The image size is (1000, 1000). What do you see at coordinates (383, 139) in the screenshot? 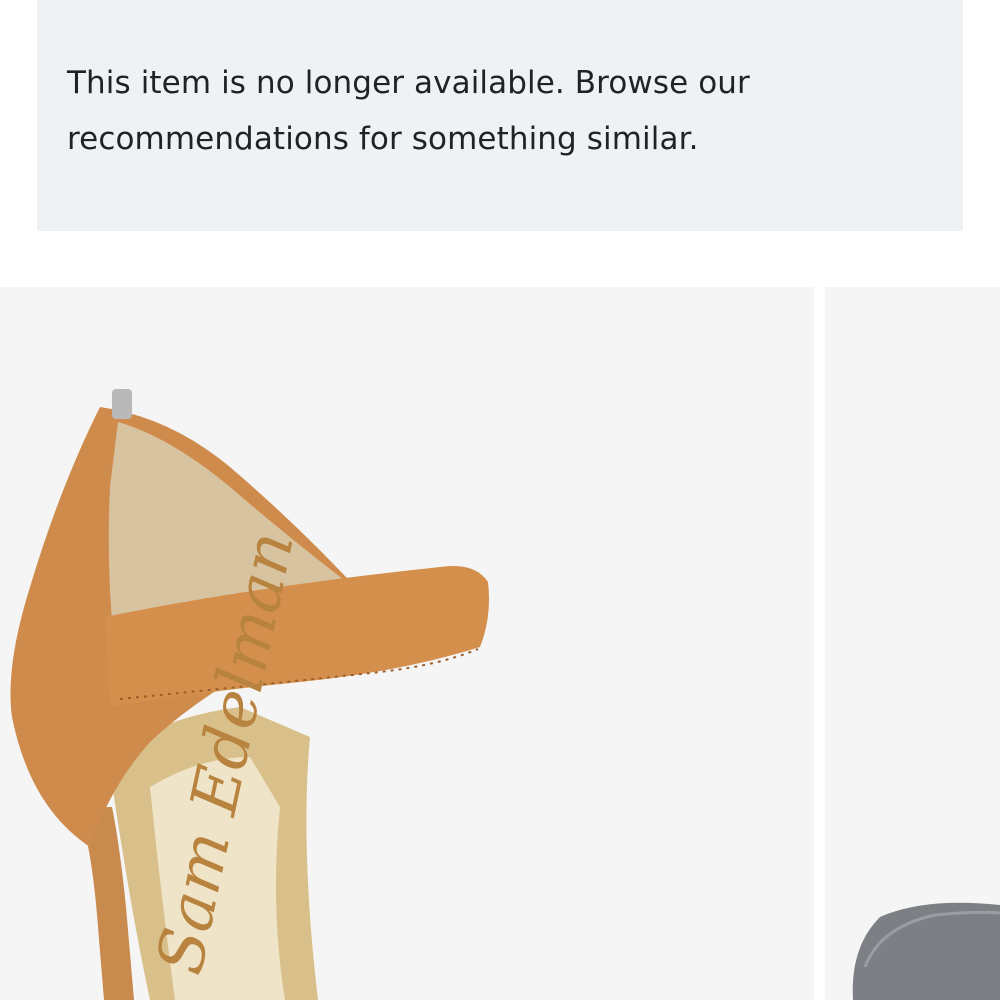
I see `unavailable-message-line-2: recommendations for something similar.` at bounding box center [383, 139].